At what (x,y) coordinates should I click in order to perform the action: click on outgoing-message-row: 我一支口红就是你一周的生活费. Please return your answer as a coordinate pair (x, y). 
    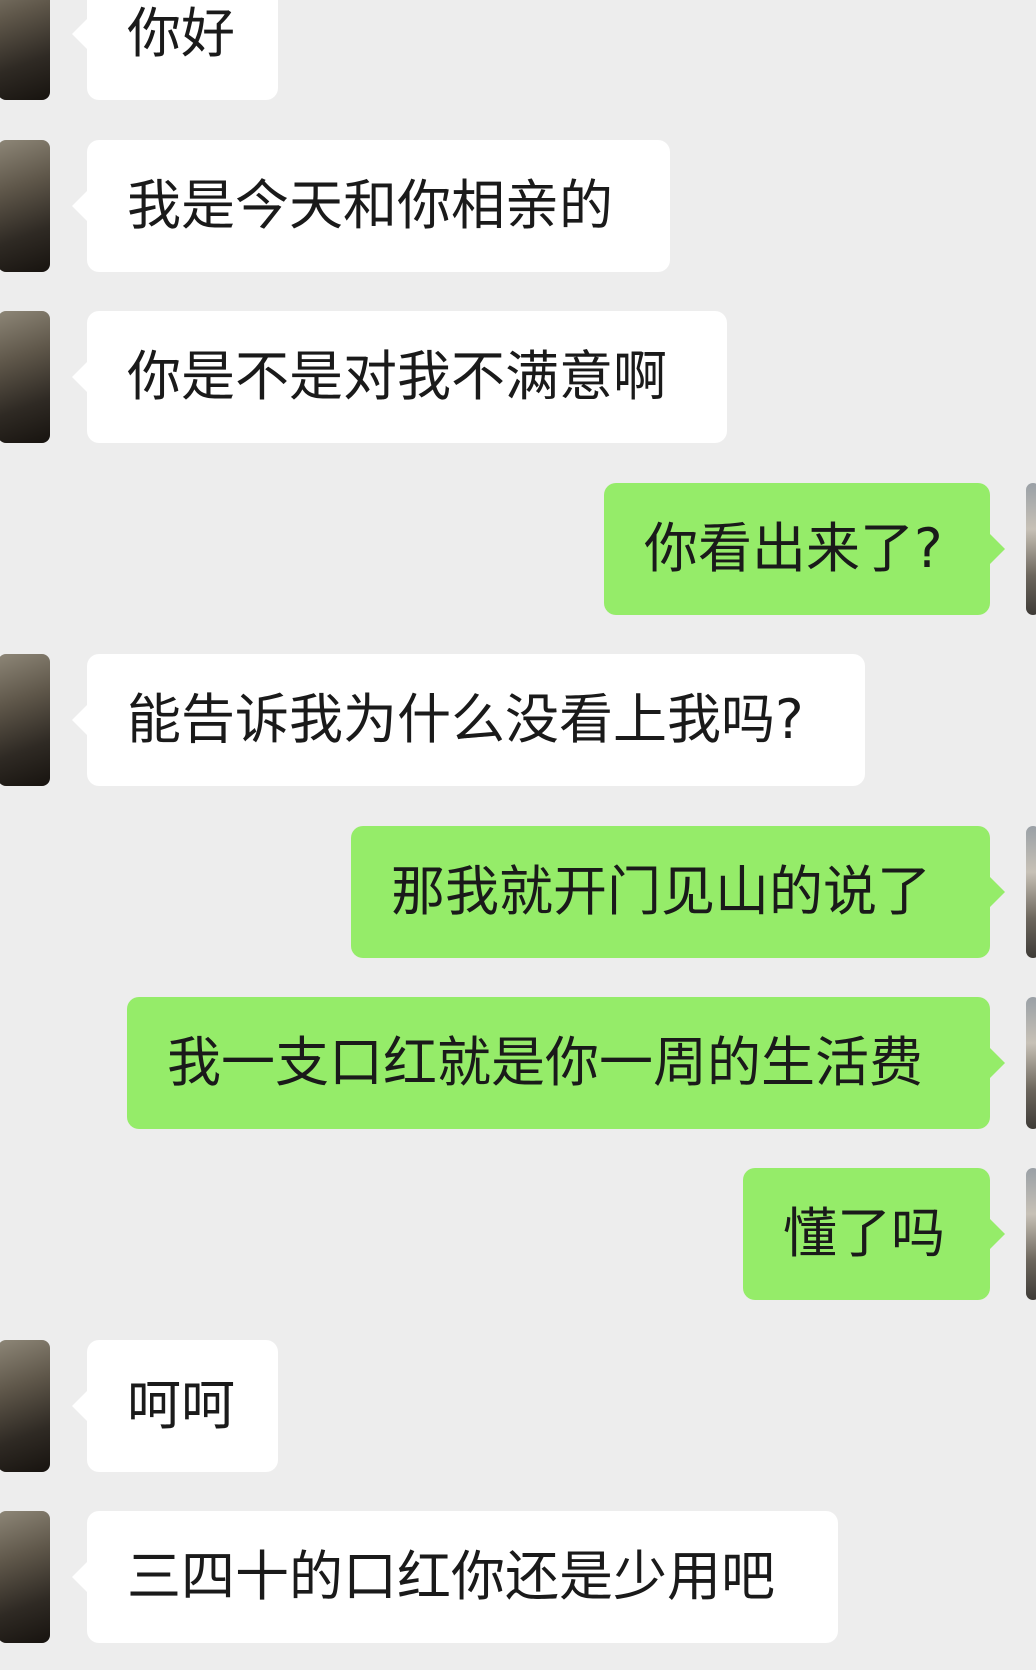
    Looking at the image, I should click on (518, 1063).